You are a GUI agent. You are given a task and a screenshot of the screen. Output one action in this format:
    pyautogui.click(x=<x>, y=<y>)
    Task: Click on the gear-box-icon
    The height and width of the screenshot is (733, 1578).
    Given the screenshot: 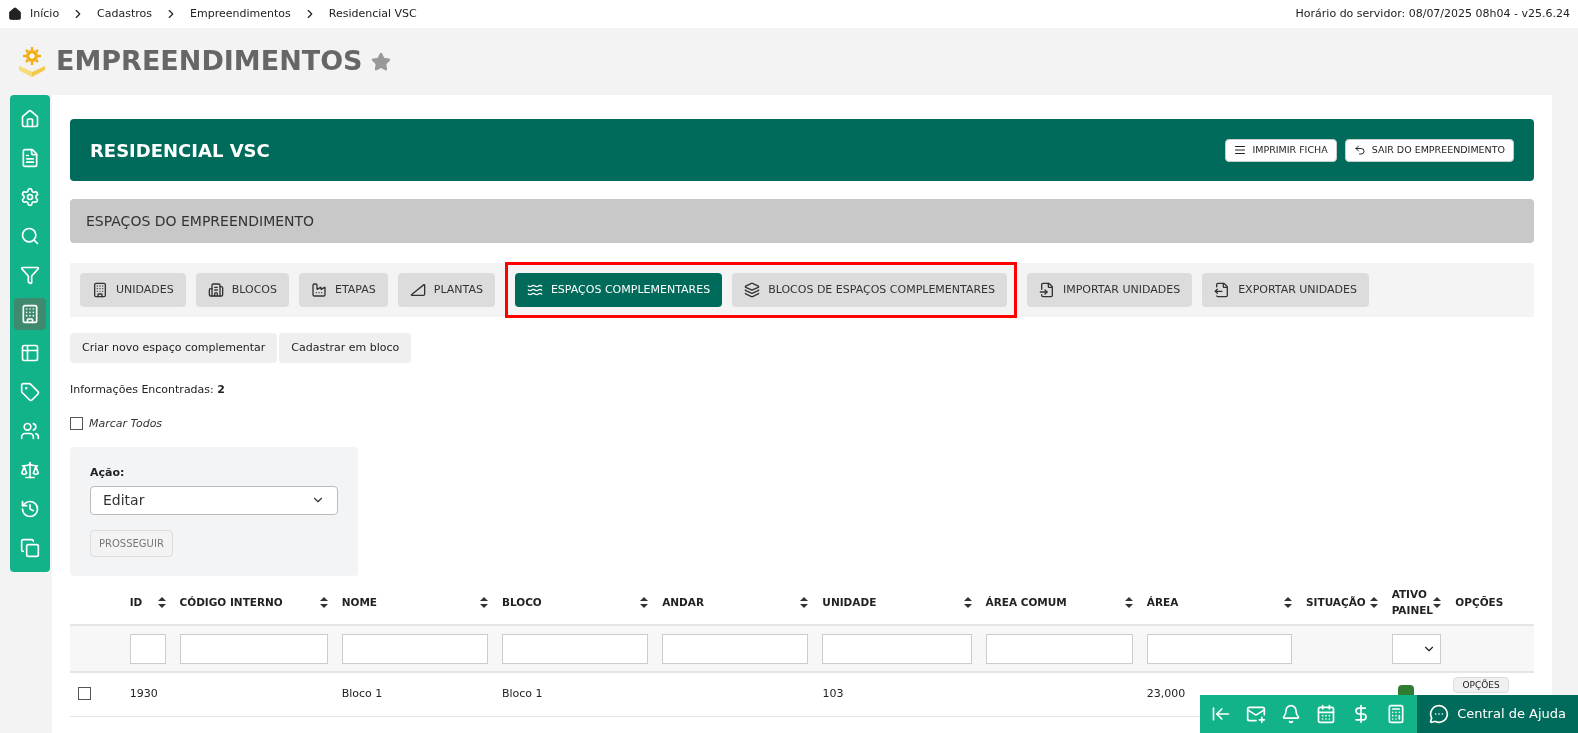 What is the action you would take?
    pyautogui.click(x=32, y=61)
    